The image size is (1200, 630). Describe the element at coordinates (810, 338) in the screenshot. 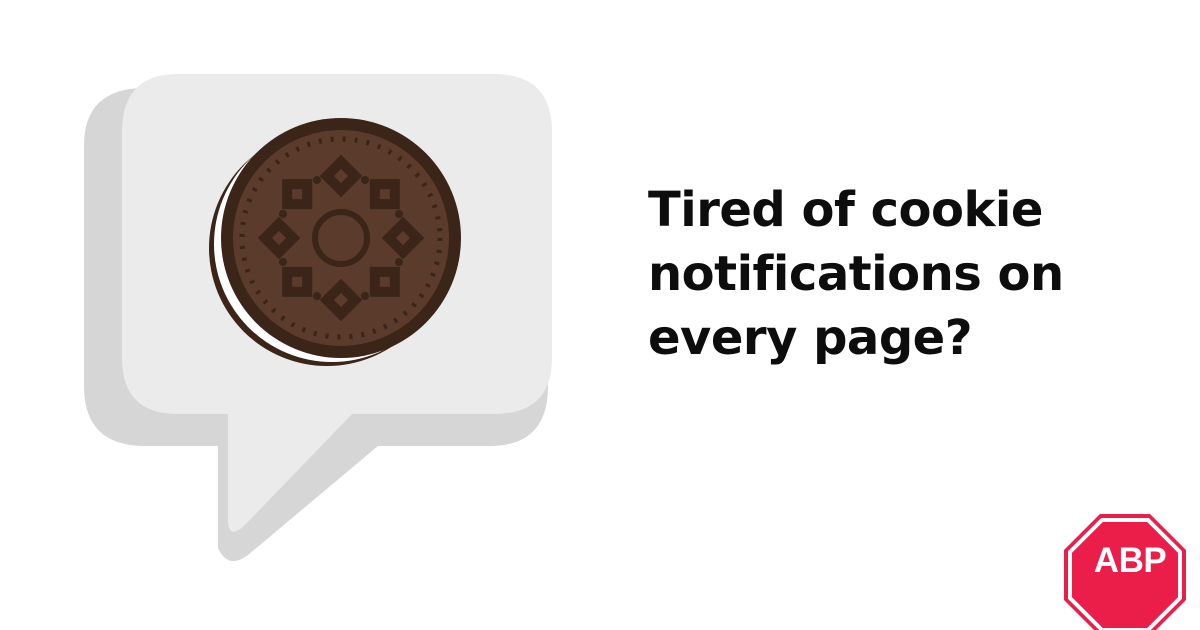

I see `headline-line-3: every page?` at that location.